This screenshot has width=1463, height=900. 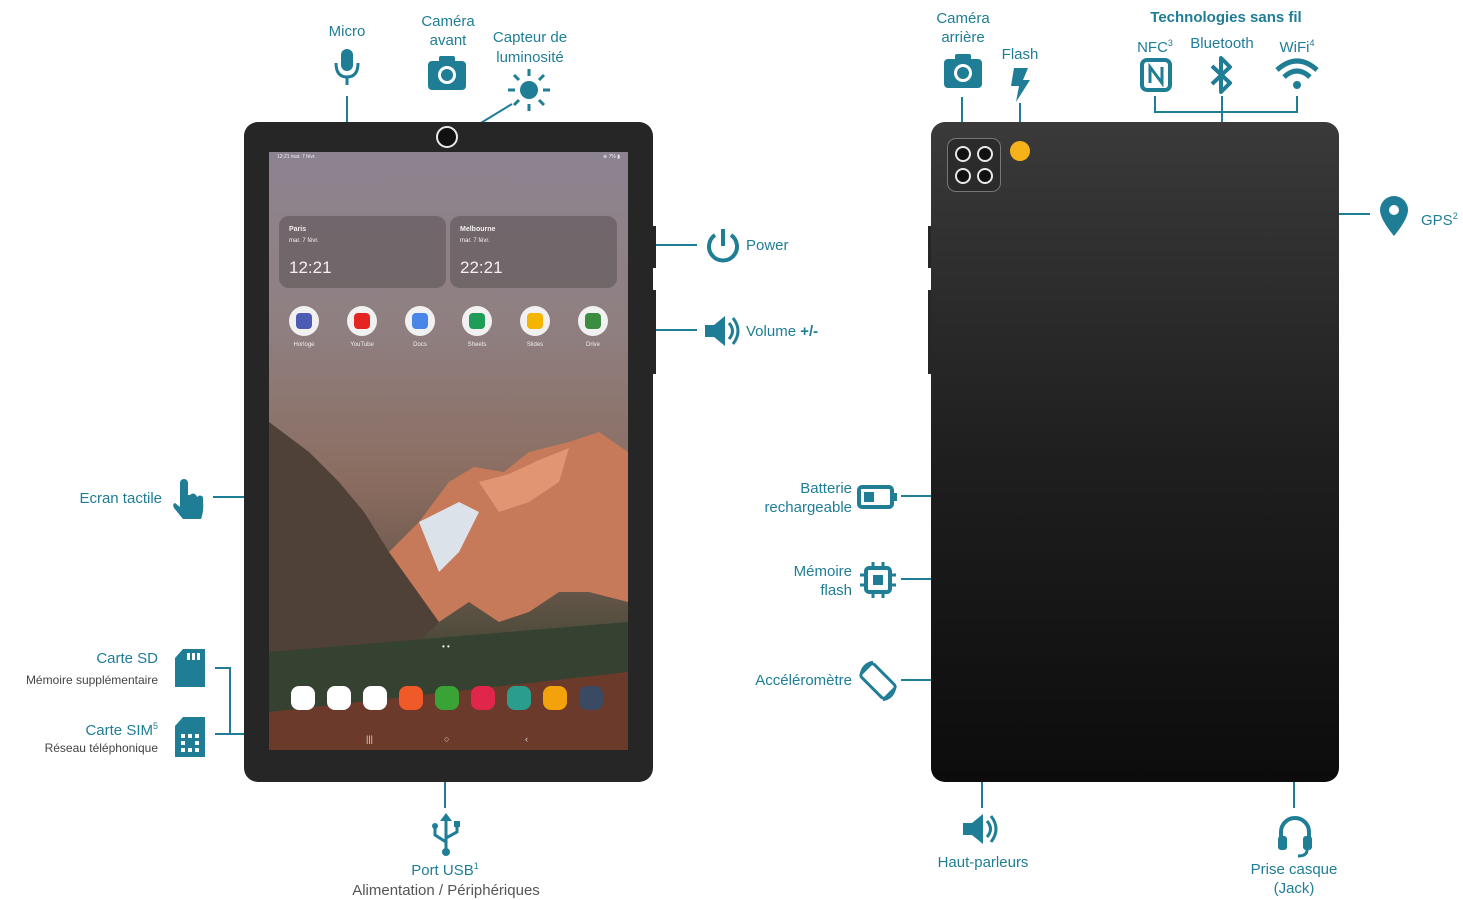 I want to click on label-speakers: Haut-parleurs, so click(x=983, y=862).